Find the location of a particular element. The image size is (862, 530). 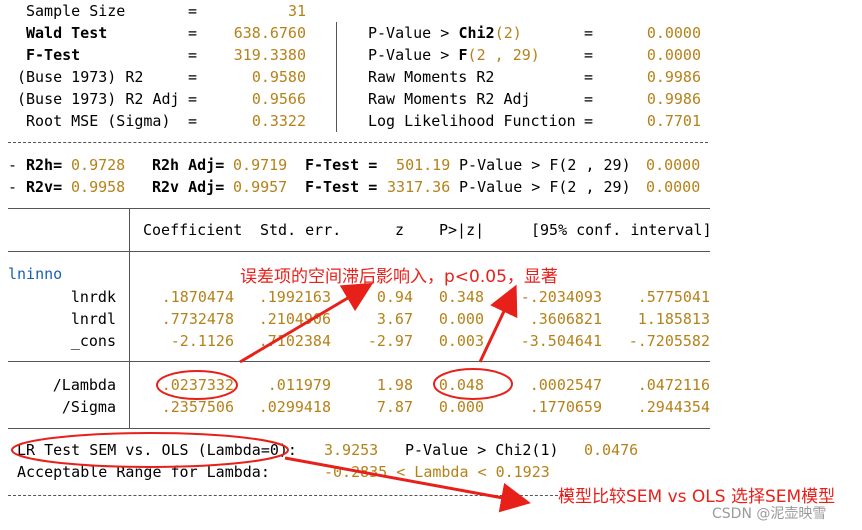

arrow-to-top-note is located at coordinates (306, 323).